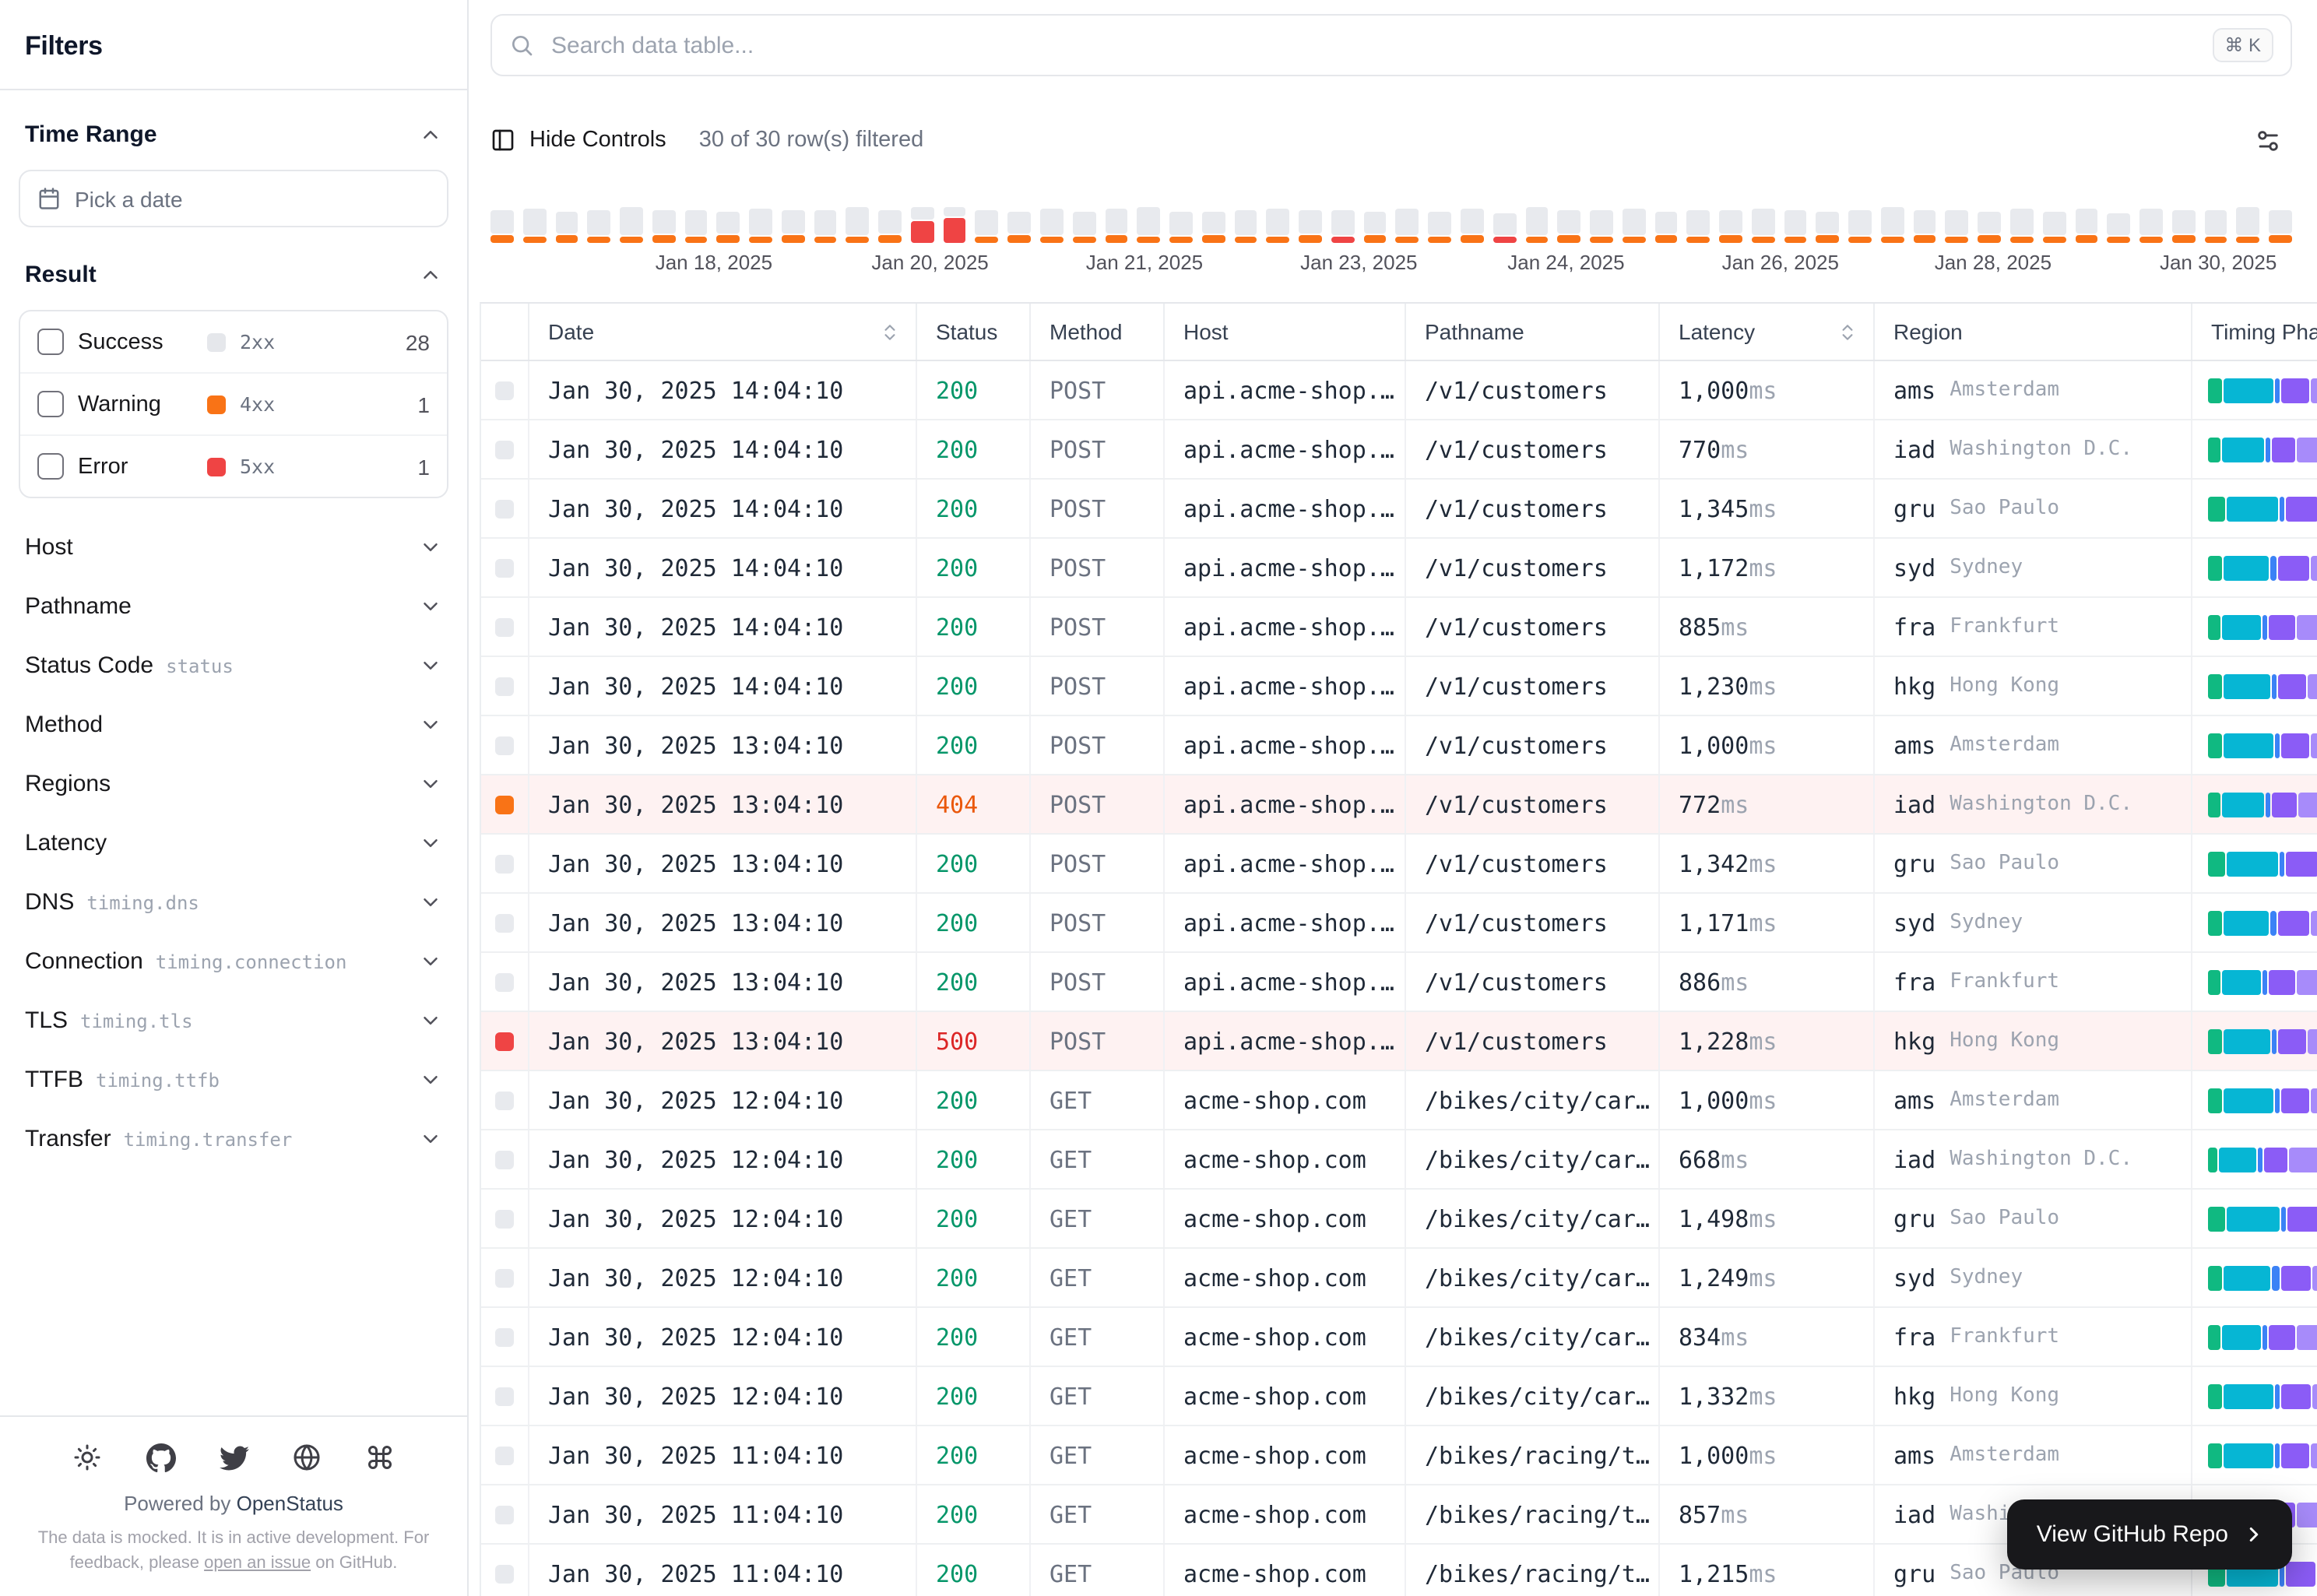 The width and height of the screenshot is (2317, 1596). Describe the element at coordinates (234, 275) in the screenshot. I see `result-section-toggle: Result` at that location.